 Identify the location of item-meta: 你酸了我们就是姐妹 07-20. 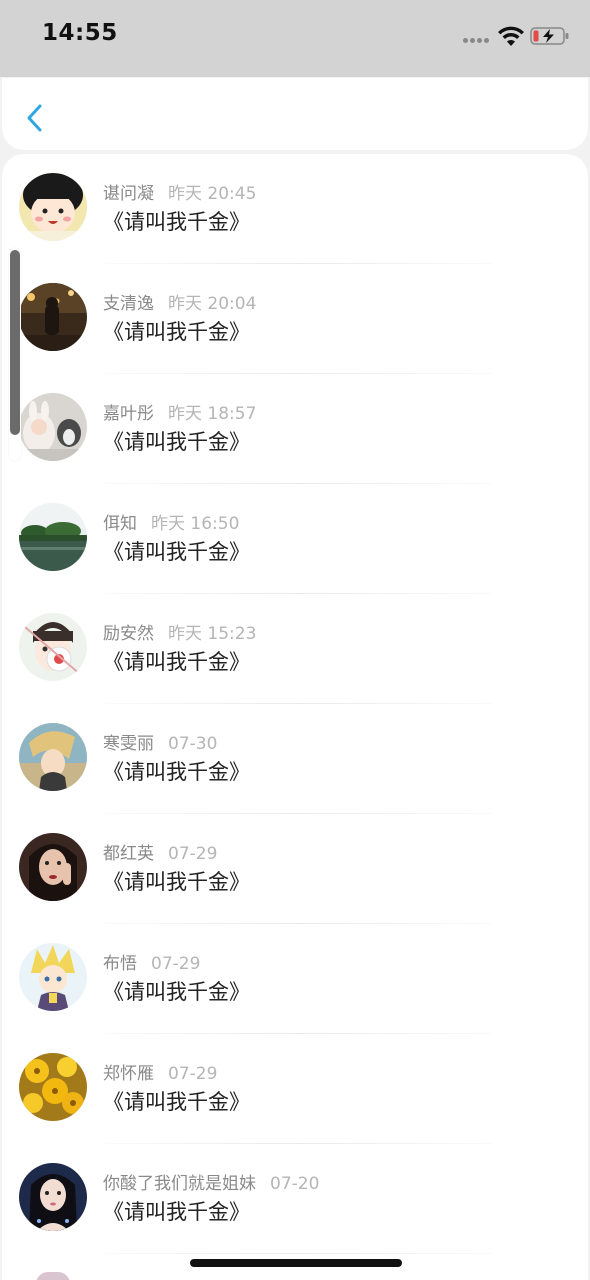
(211, 1181).